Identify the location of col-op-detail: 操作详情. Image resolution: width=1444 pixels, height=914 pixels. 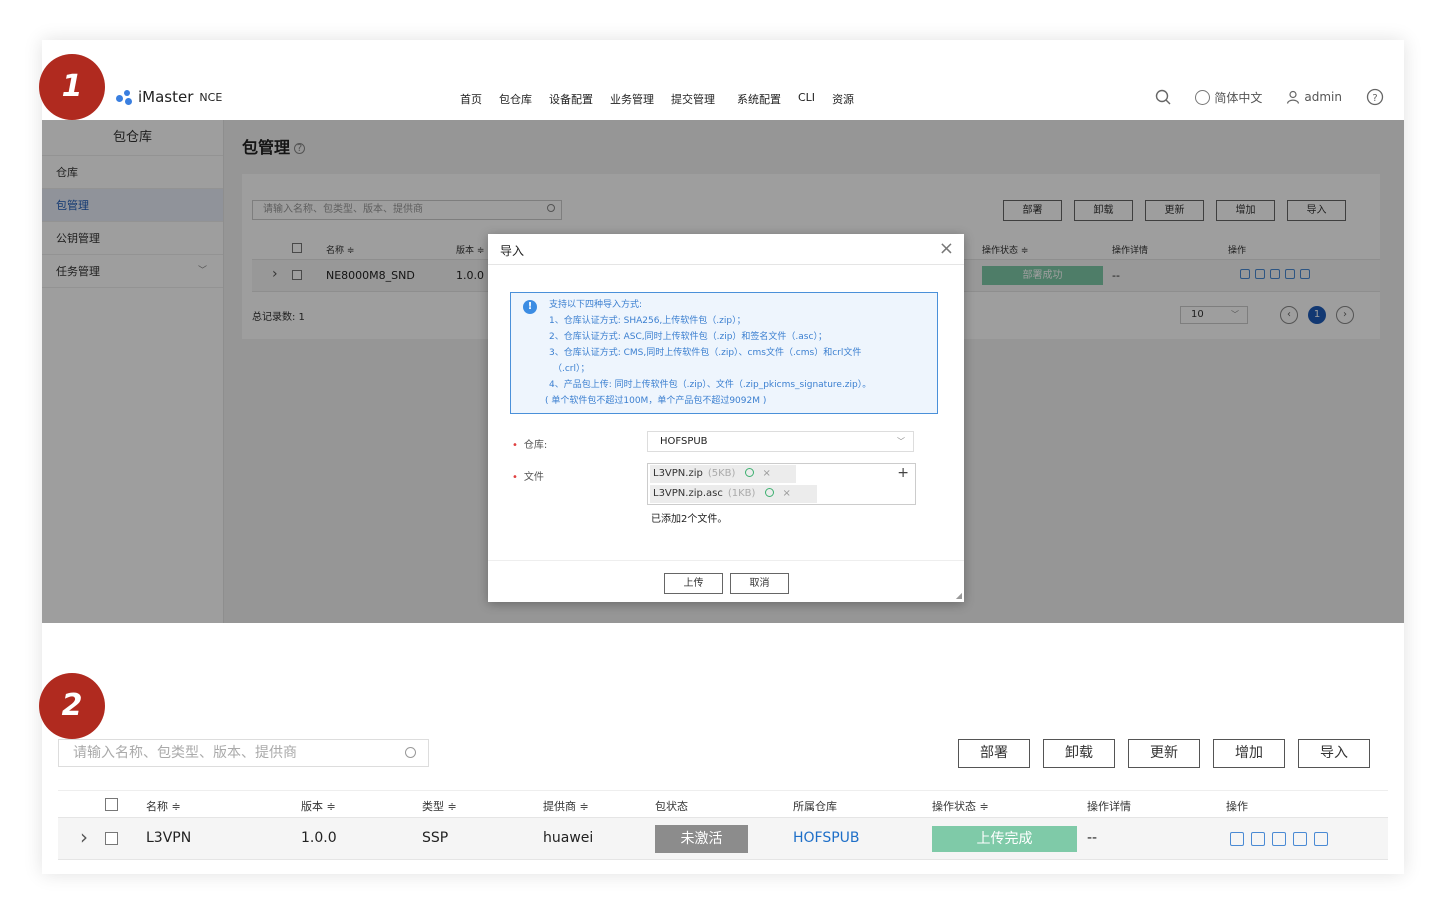
(1109, 806).